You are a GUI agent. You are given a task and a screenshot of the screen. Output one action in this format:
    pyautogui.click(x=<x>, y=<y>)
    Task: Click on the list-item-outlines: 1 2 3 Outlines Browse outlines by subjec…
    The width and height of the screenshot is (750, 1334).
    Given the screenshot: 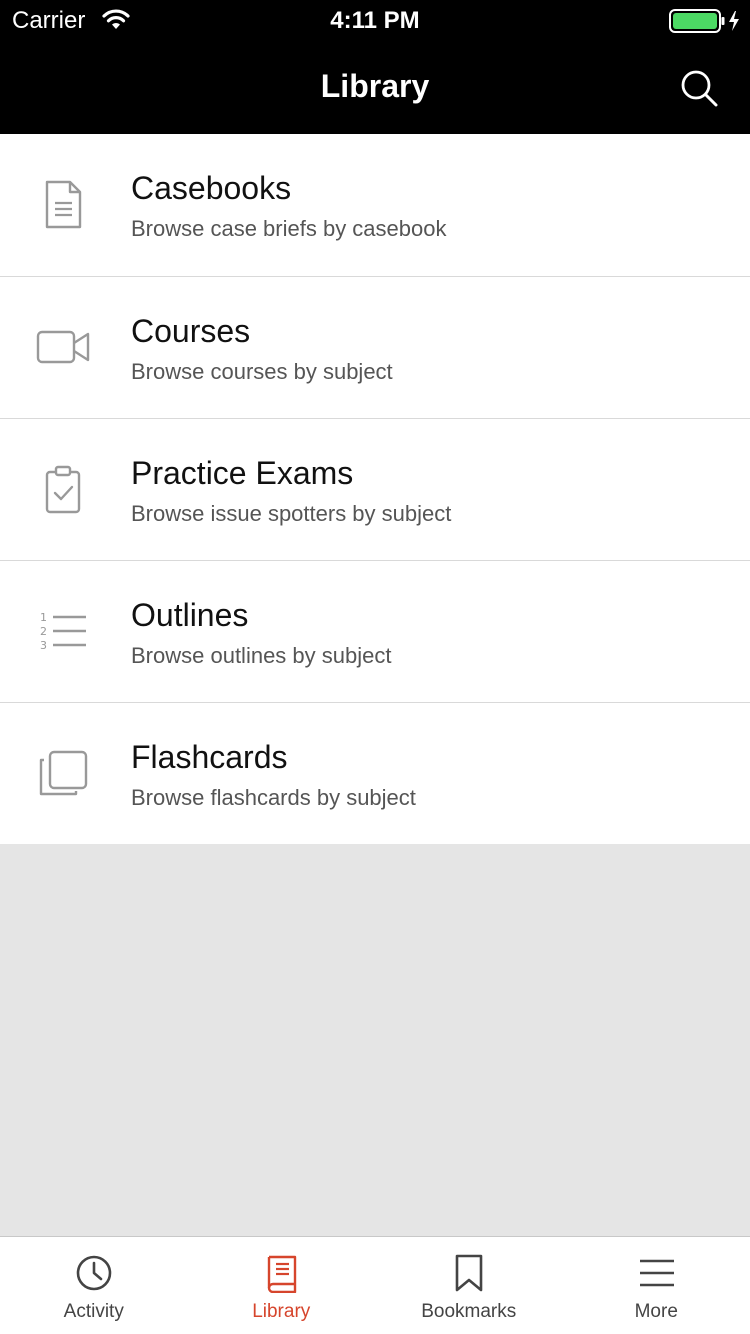 What is the action you would take?
    pyautogui.click(x=375, y=631)
    